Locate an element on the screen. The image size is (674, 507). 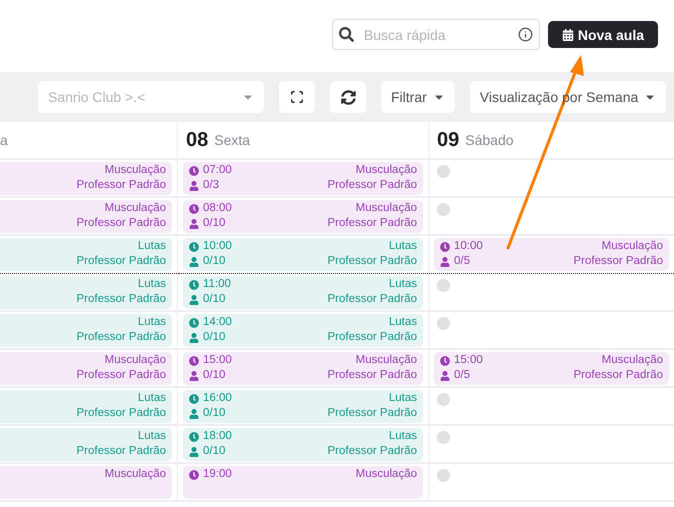
new-class-button: Nova aula is located at coordinates (603, 34).